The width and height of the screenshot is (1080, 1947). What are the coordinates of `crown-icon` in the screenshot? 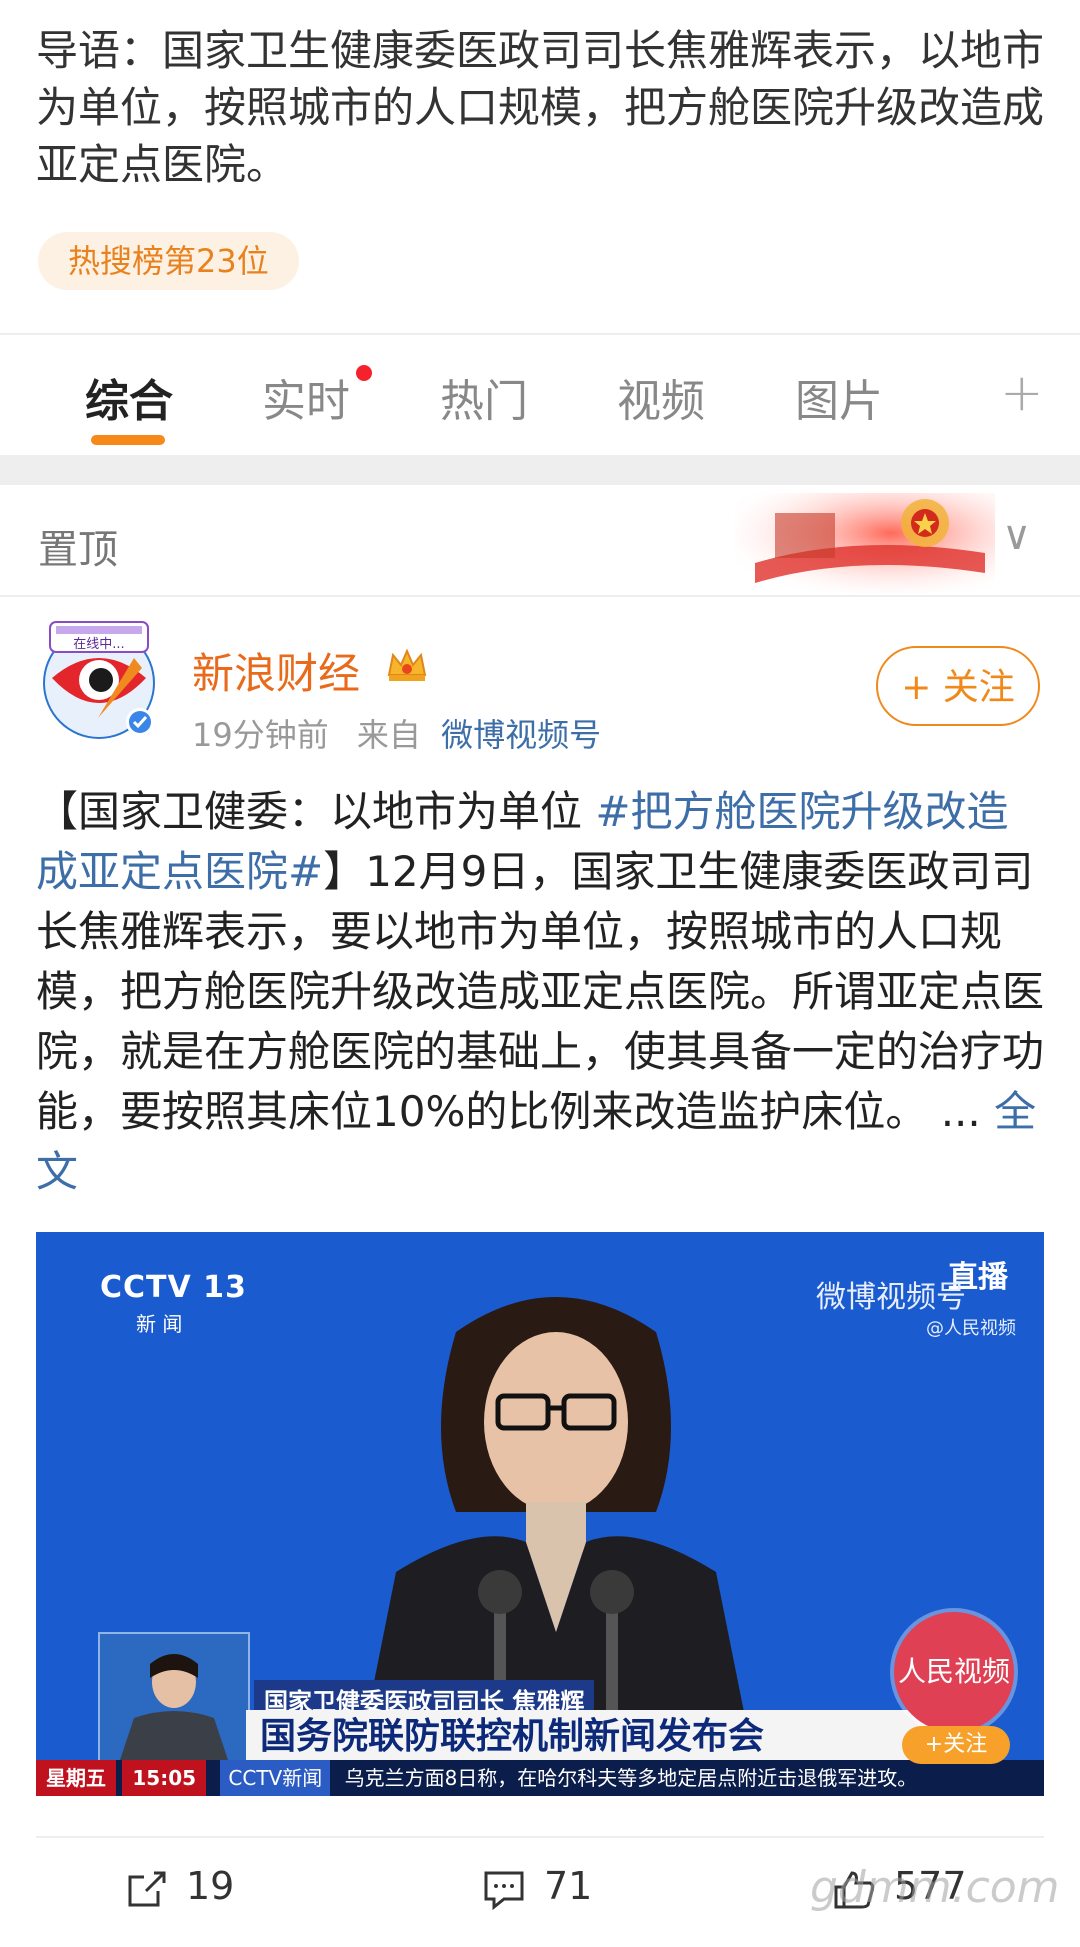 It's located at (407, 664).